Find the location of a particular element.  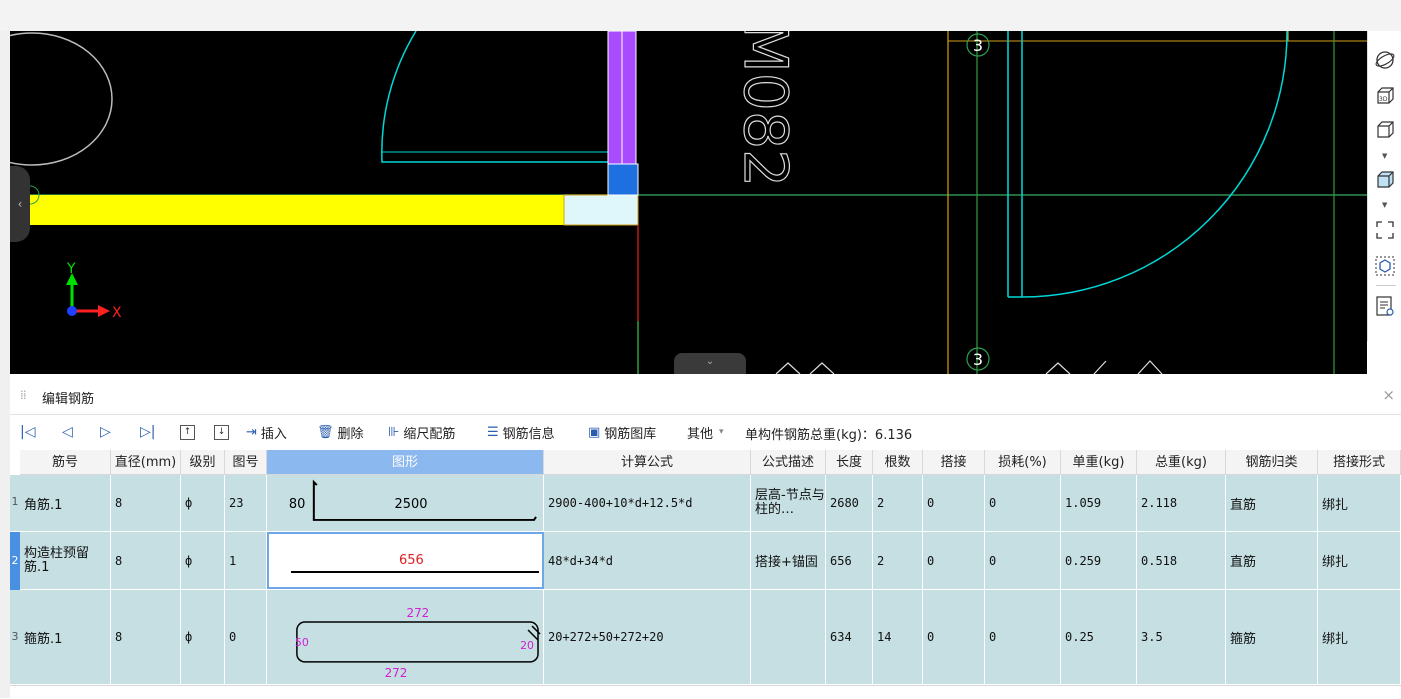

col-header-shape-no: 图号 is located at coordinates (246, 462).